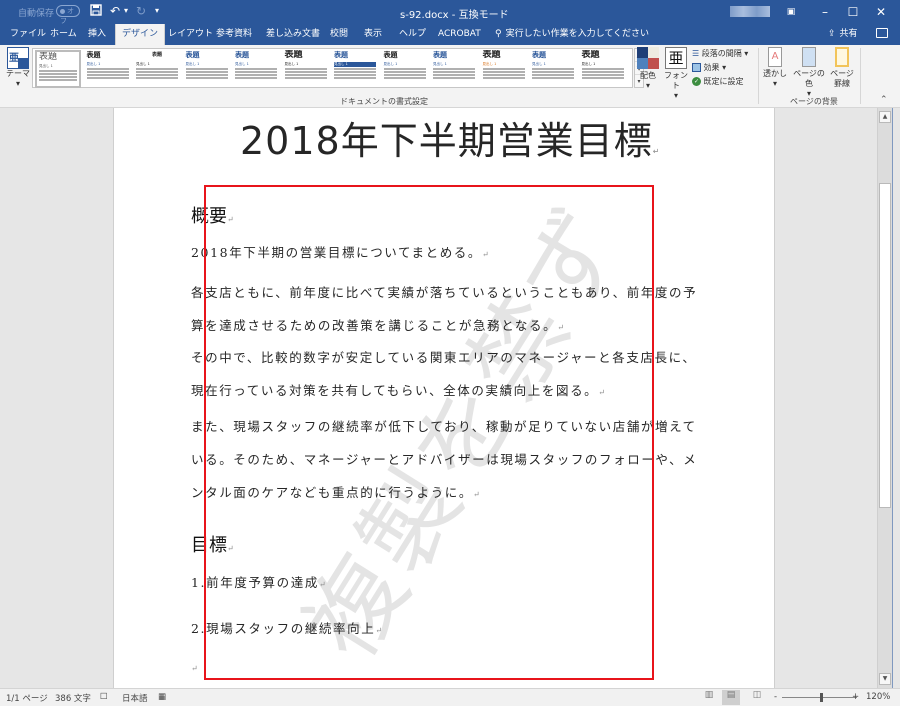 This screenshot has width=900, height=706. I want to click on tell-me-box: ⚲ 実行したい作業を入力してください, so click(572, 34).